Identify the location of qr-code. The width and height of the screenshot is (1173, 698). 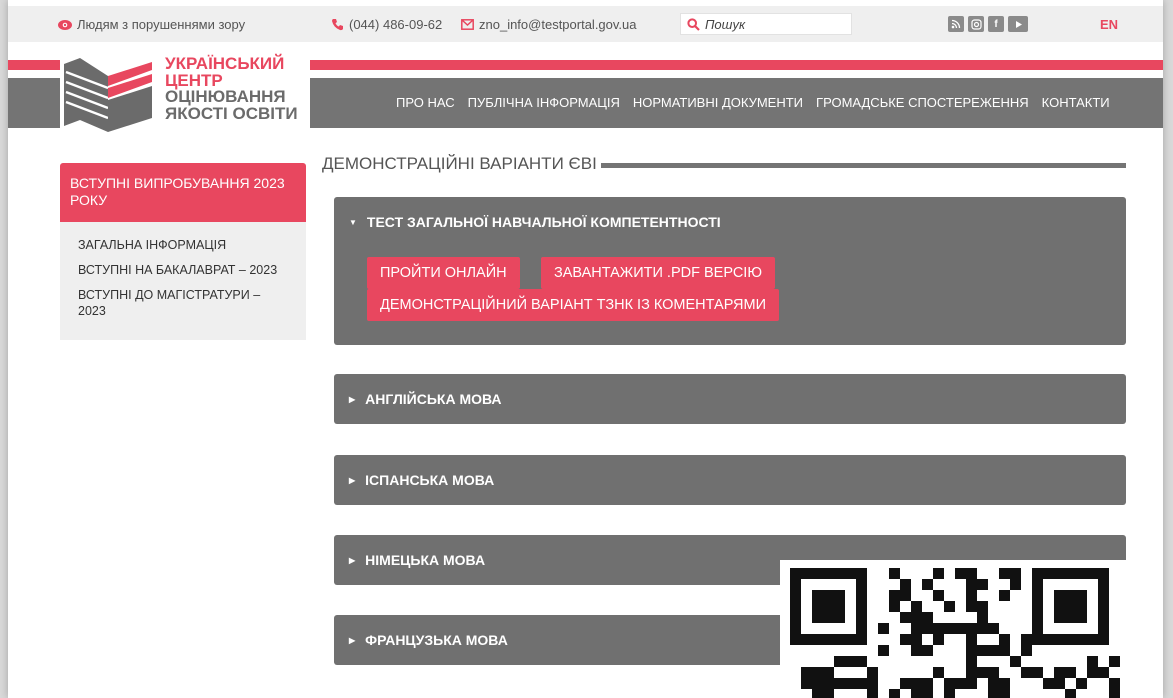
(955, 629).